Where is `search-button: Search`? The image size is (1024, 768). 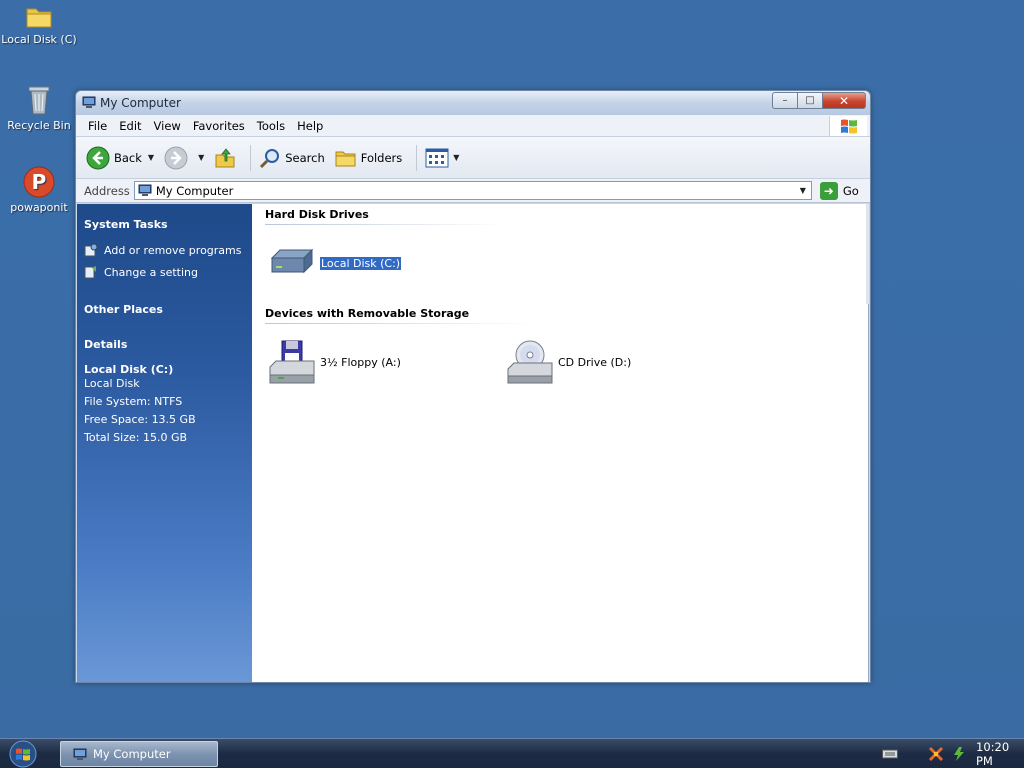
search-button: Search is located at coordinates (292, 158).